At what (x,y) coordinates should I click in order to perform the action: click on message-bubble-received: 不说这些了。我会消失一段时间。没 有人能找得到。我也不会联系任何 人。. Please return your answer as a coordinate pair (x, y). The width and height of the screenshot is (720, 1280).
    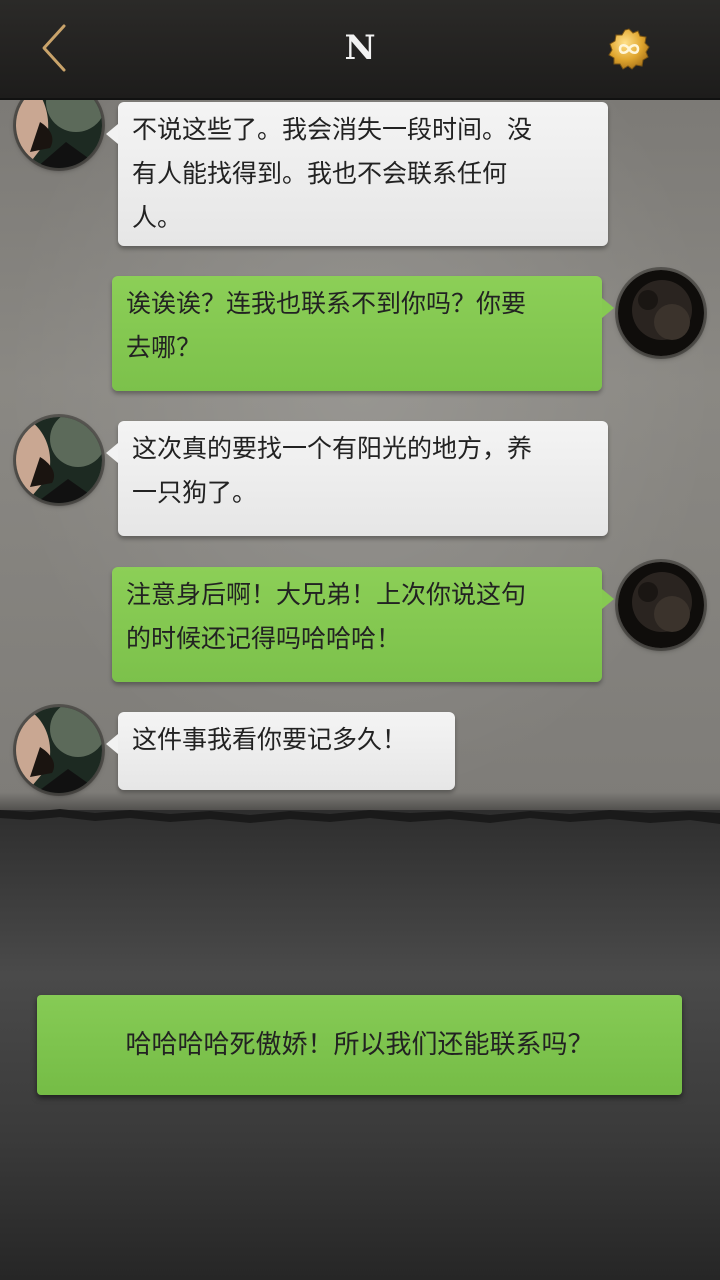
    Looking at the image, I should click on (357, 174).